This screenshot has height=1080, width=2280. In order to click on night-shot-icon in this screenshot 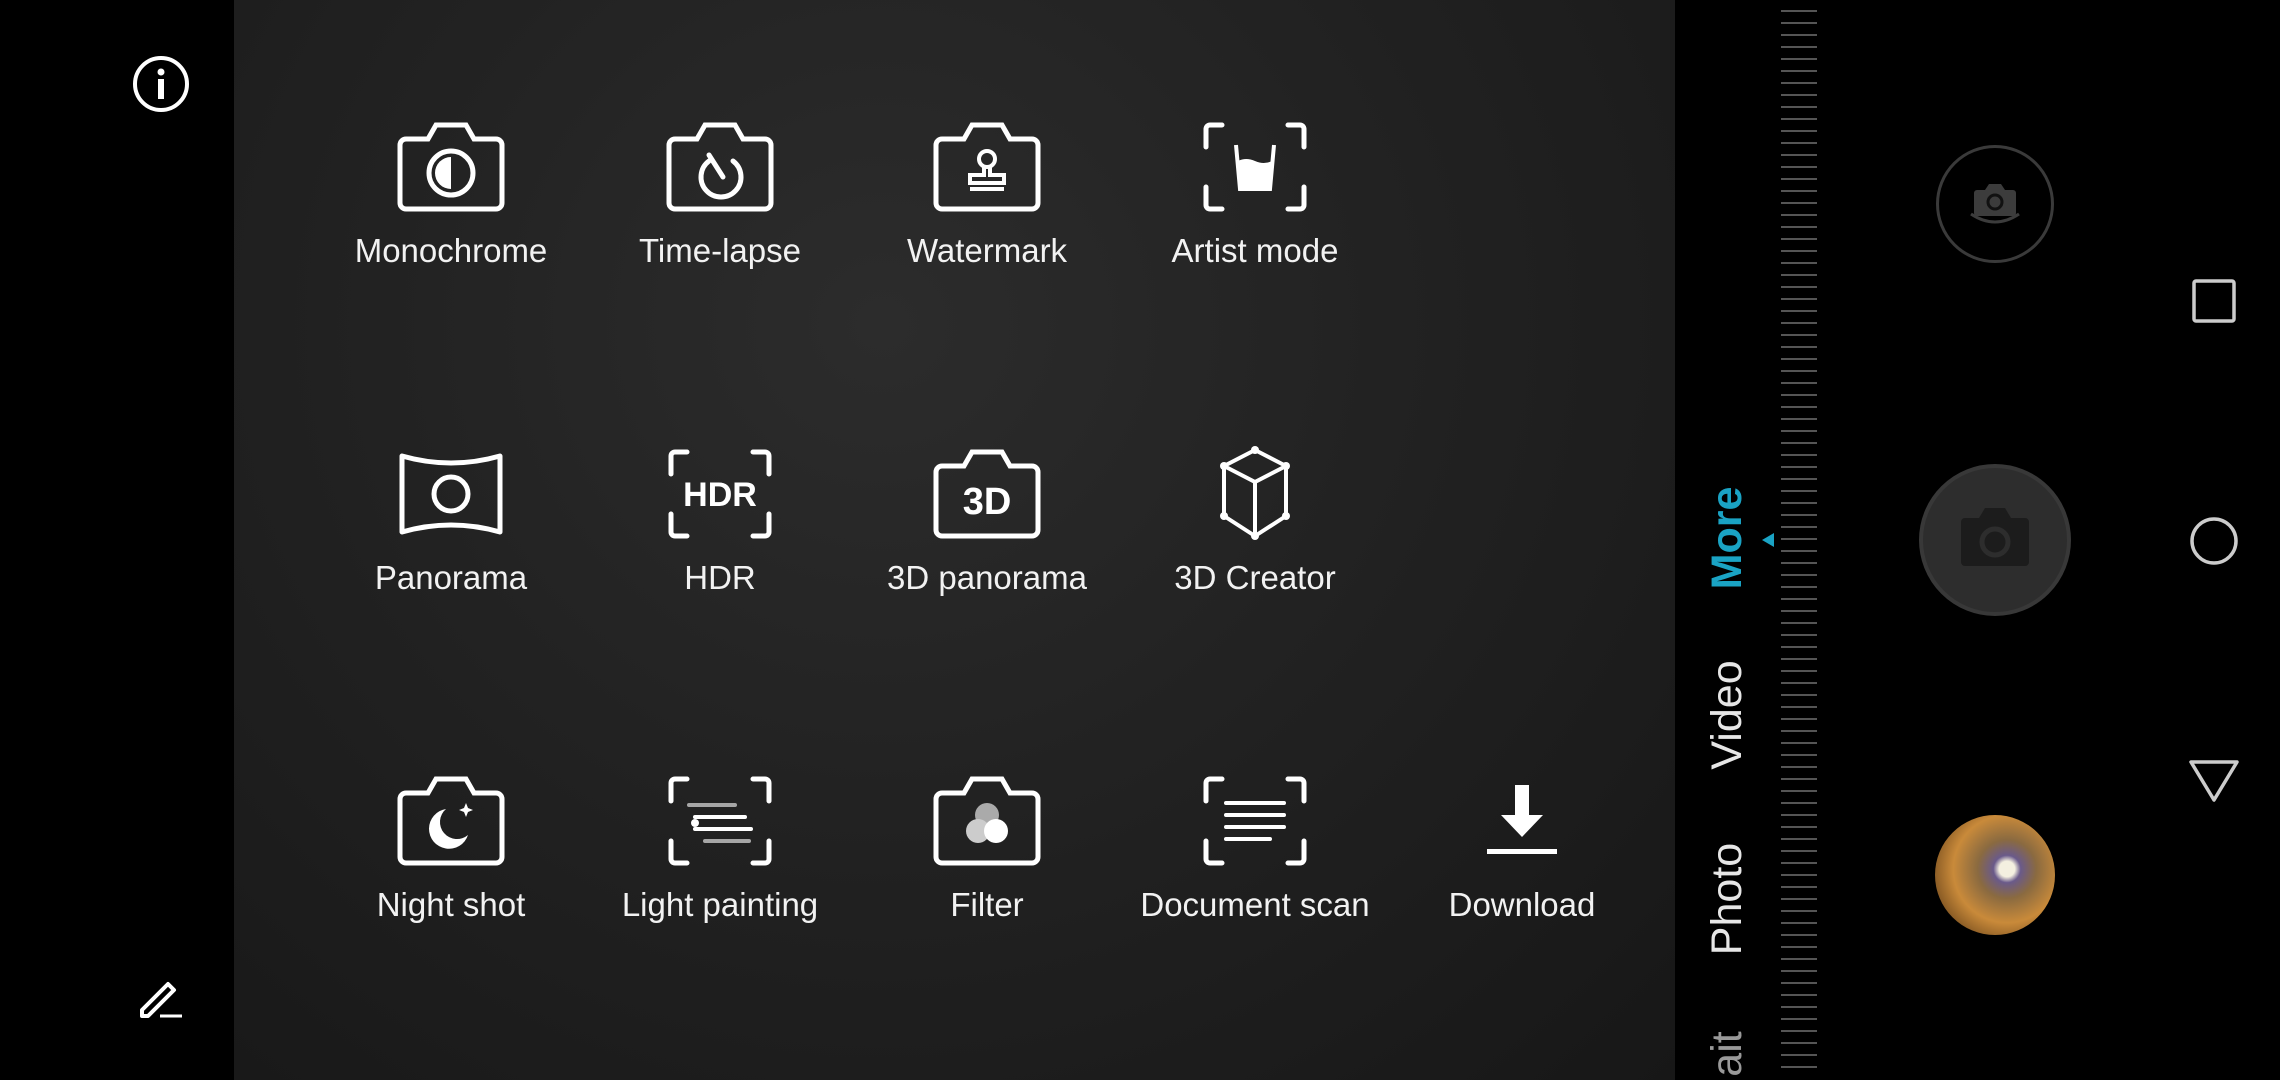, I will do `click(451, 821)`.